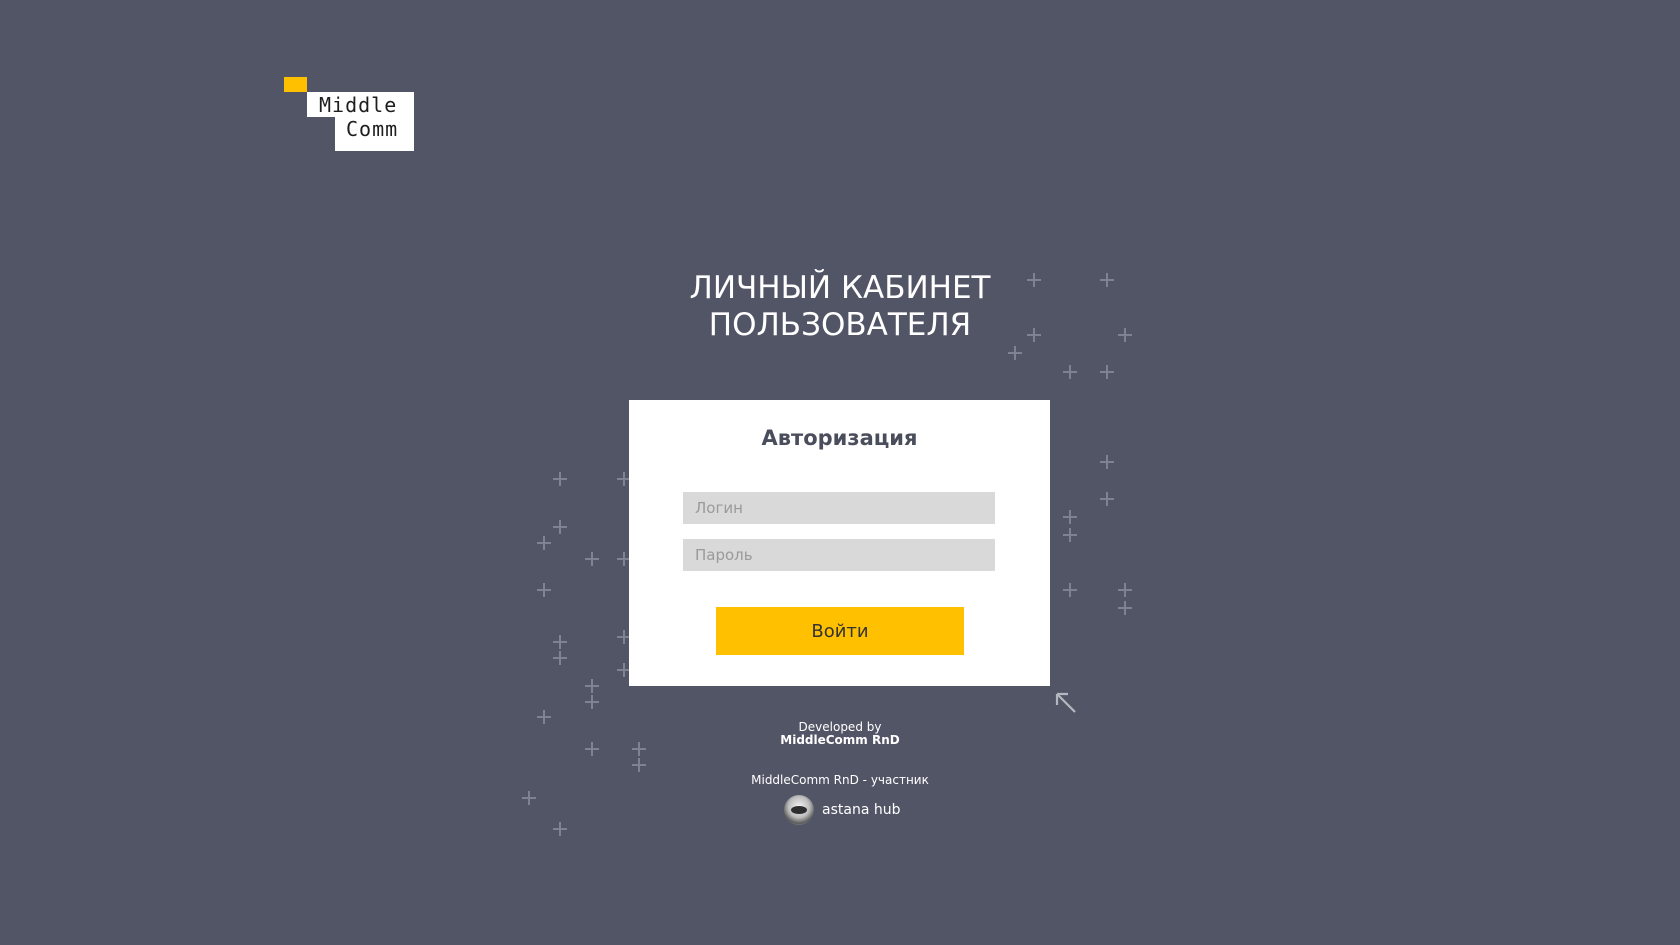 The width and height of the screenshot is (1680, 945). What do you see at coordinates (839, 508) in the screenshot?
I see `login-input` at bounding box center [839, 508].